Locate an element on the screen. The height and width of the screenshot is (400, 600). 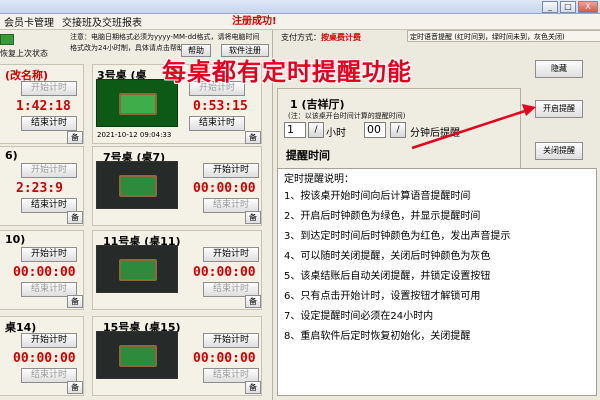
table-timer: 0:53:15 is located at coordinates (220, 106).